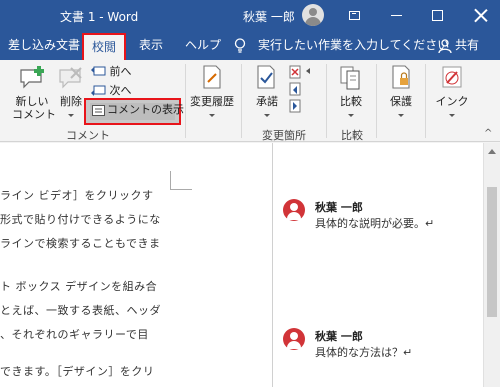  Describe the element at coordinates (488, 133) in the screenshot. I see `collapse-ribbon-icon: ^` at that location.